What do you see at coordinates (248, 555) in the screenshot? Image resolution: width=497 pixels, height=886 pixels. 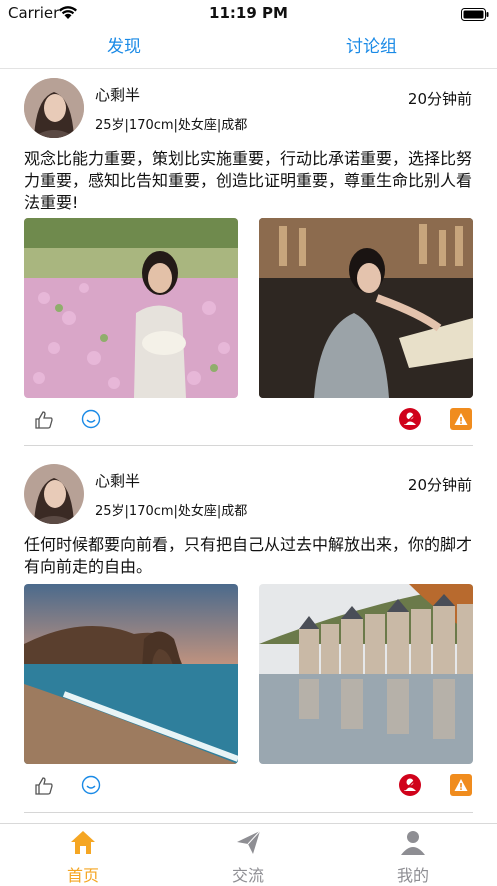 I see `post-text: 任何时候都要向前看，只有把自己从过去中解放出来，你的脚才有向前走的自由。` at bounding box center [248, 555].